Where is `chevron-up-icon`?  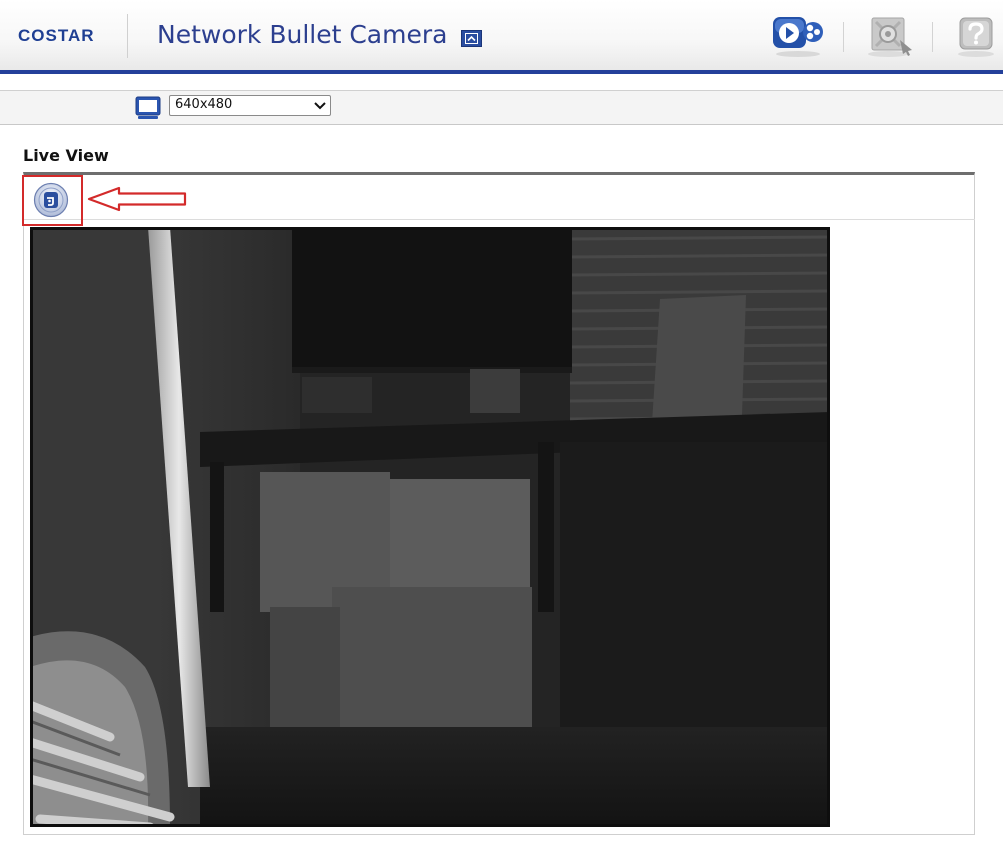 chevron-up-icon is located at coordinates (471, 38).